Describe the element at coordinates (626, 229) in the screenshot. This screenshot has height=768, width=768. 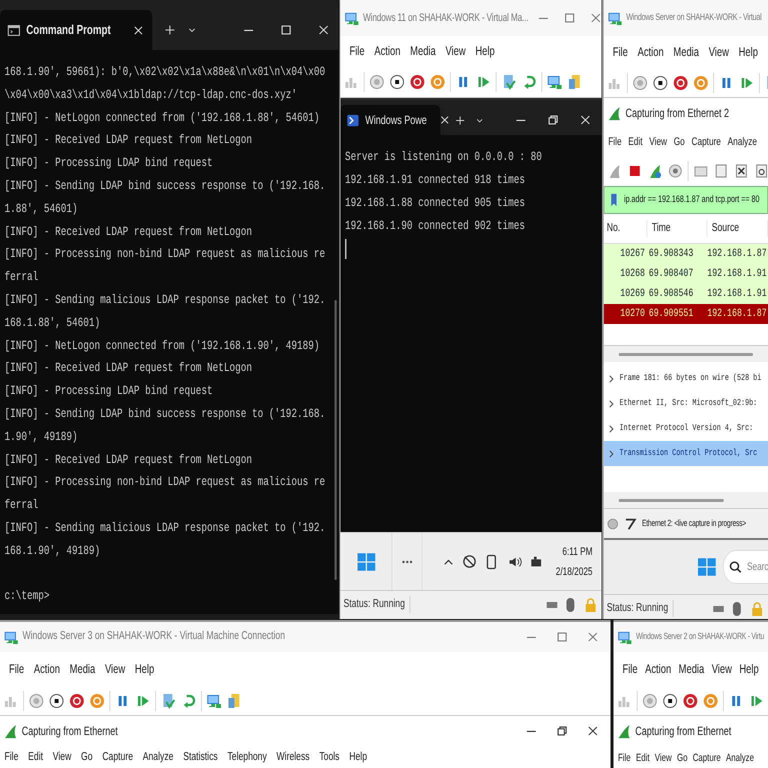
I see `column-header: No.` at that location.